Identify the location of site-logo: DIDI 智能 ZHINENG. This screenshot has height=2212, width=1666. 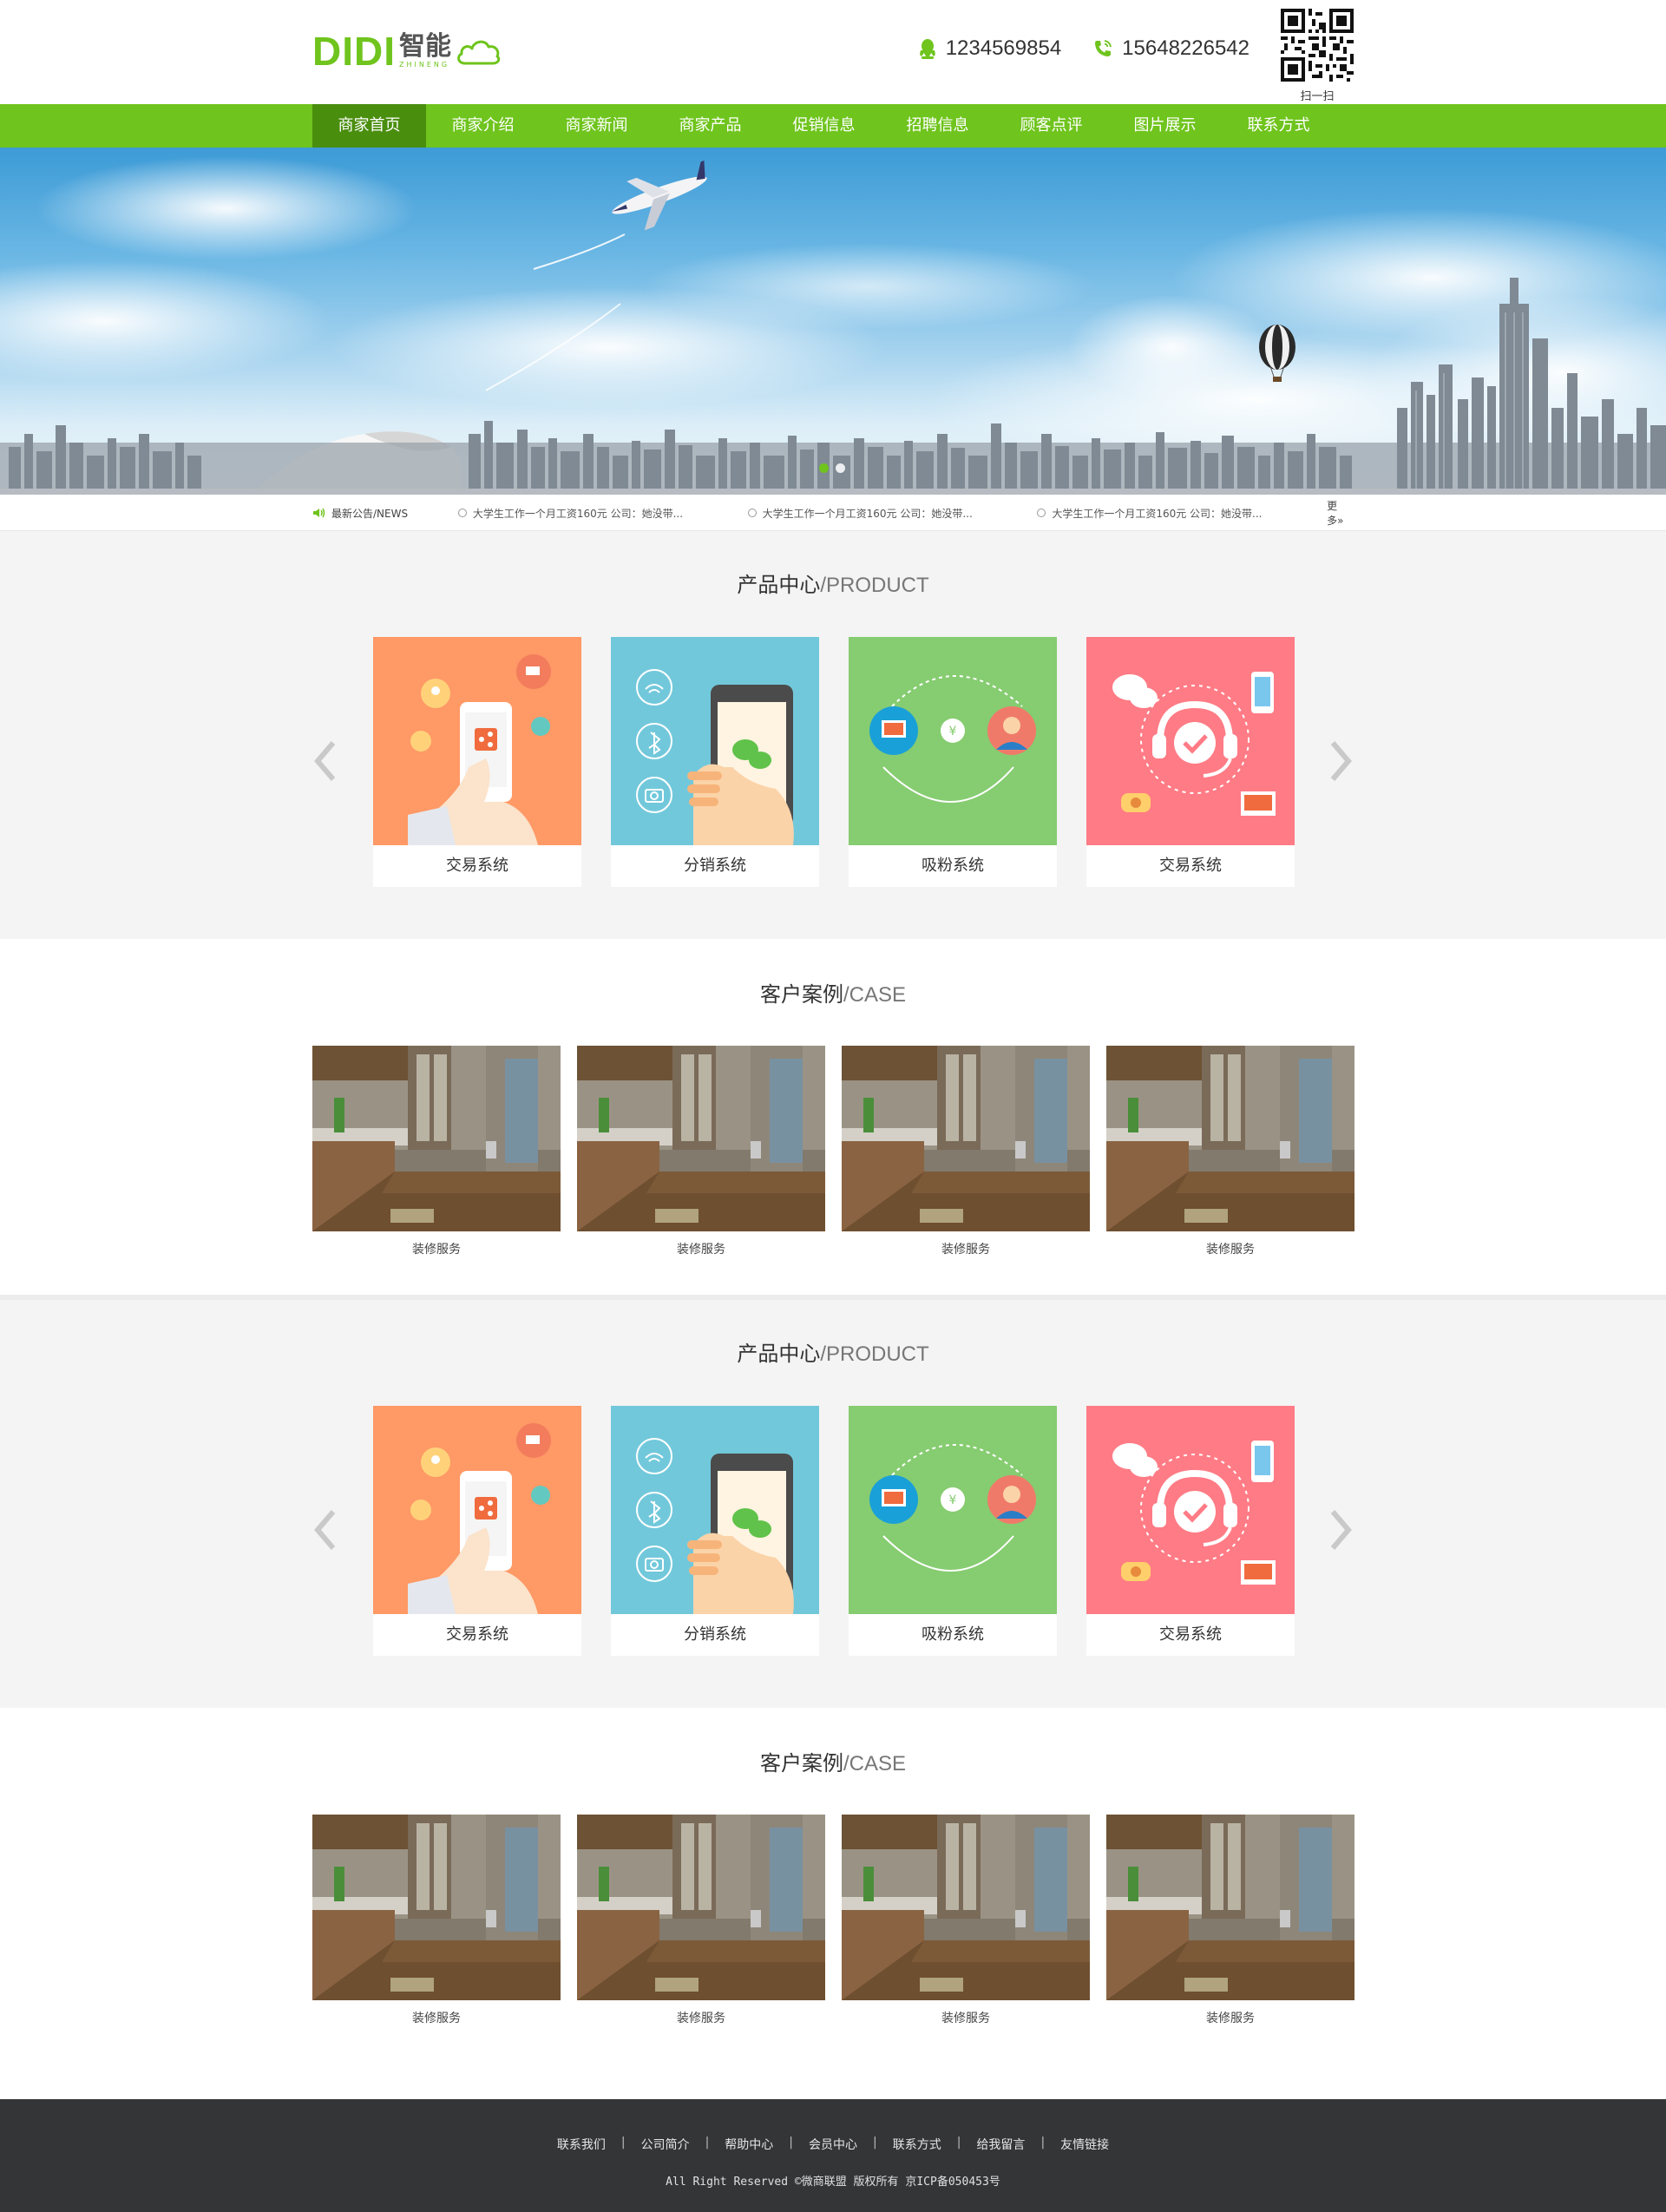
(407, 51).